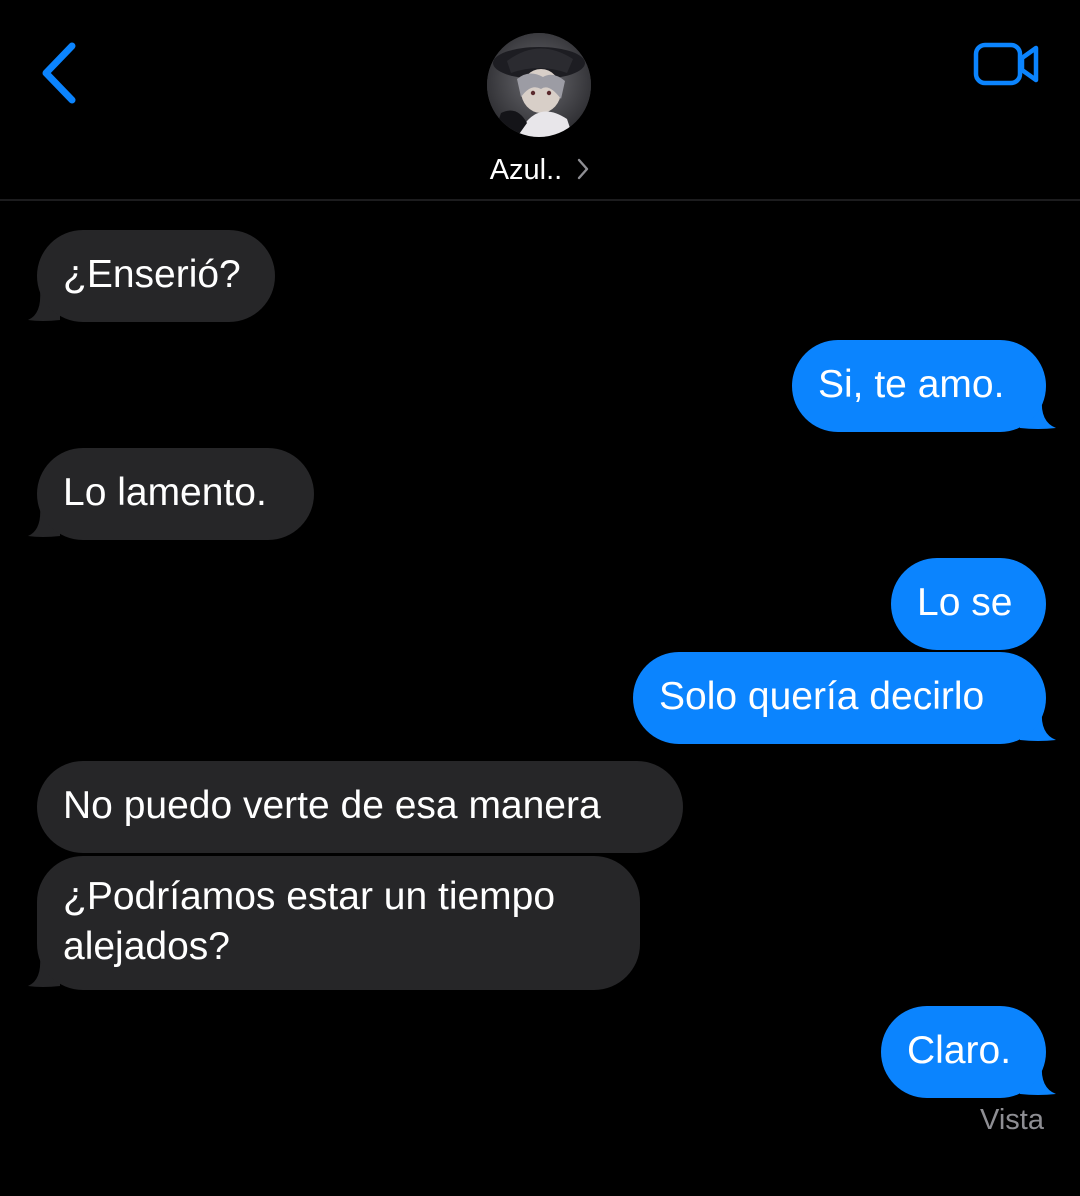 This screenshot has width=1080, height=1196. I want to click on outgoing-message-bubble: Si, te amo., so click(919, 386).